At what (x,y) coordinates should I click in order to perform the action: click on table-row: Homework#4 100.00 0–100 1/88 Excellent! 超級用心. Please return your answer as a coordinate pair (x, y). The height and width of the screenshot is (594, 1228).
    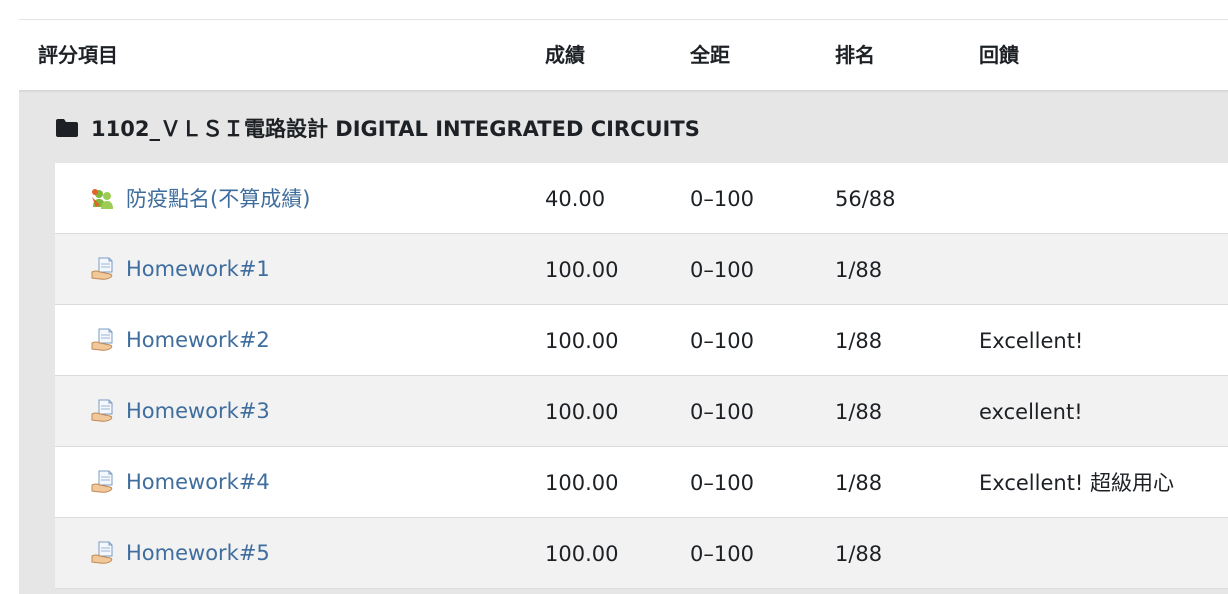
    Looking at the image, I should click on (641, 482).